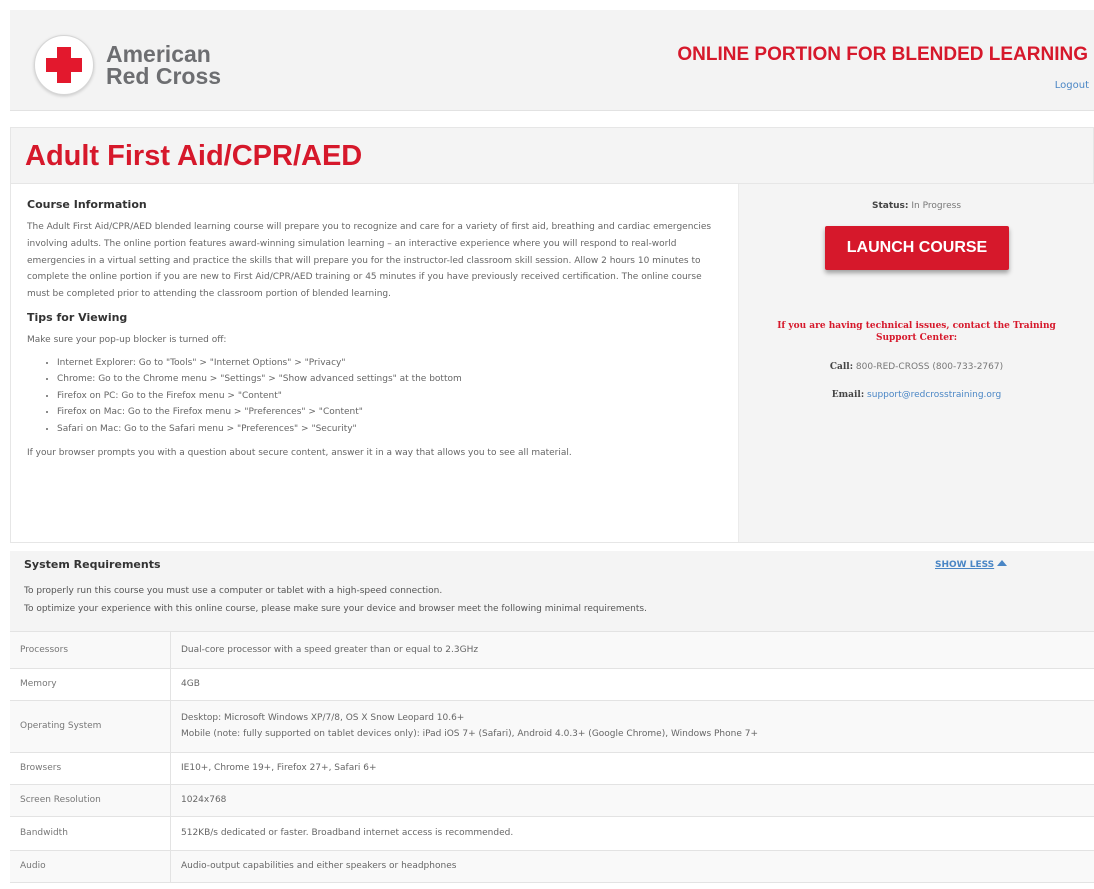 This screenshot has width=1094, height=889. What do you see at coordinates (90, 726) in the screenshot?
I see `requirement-label: Operating System` at bounding box center [90, 726].